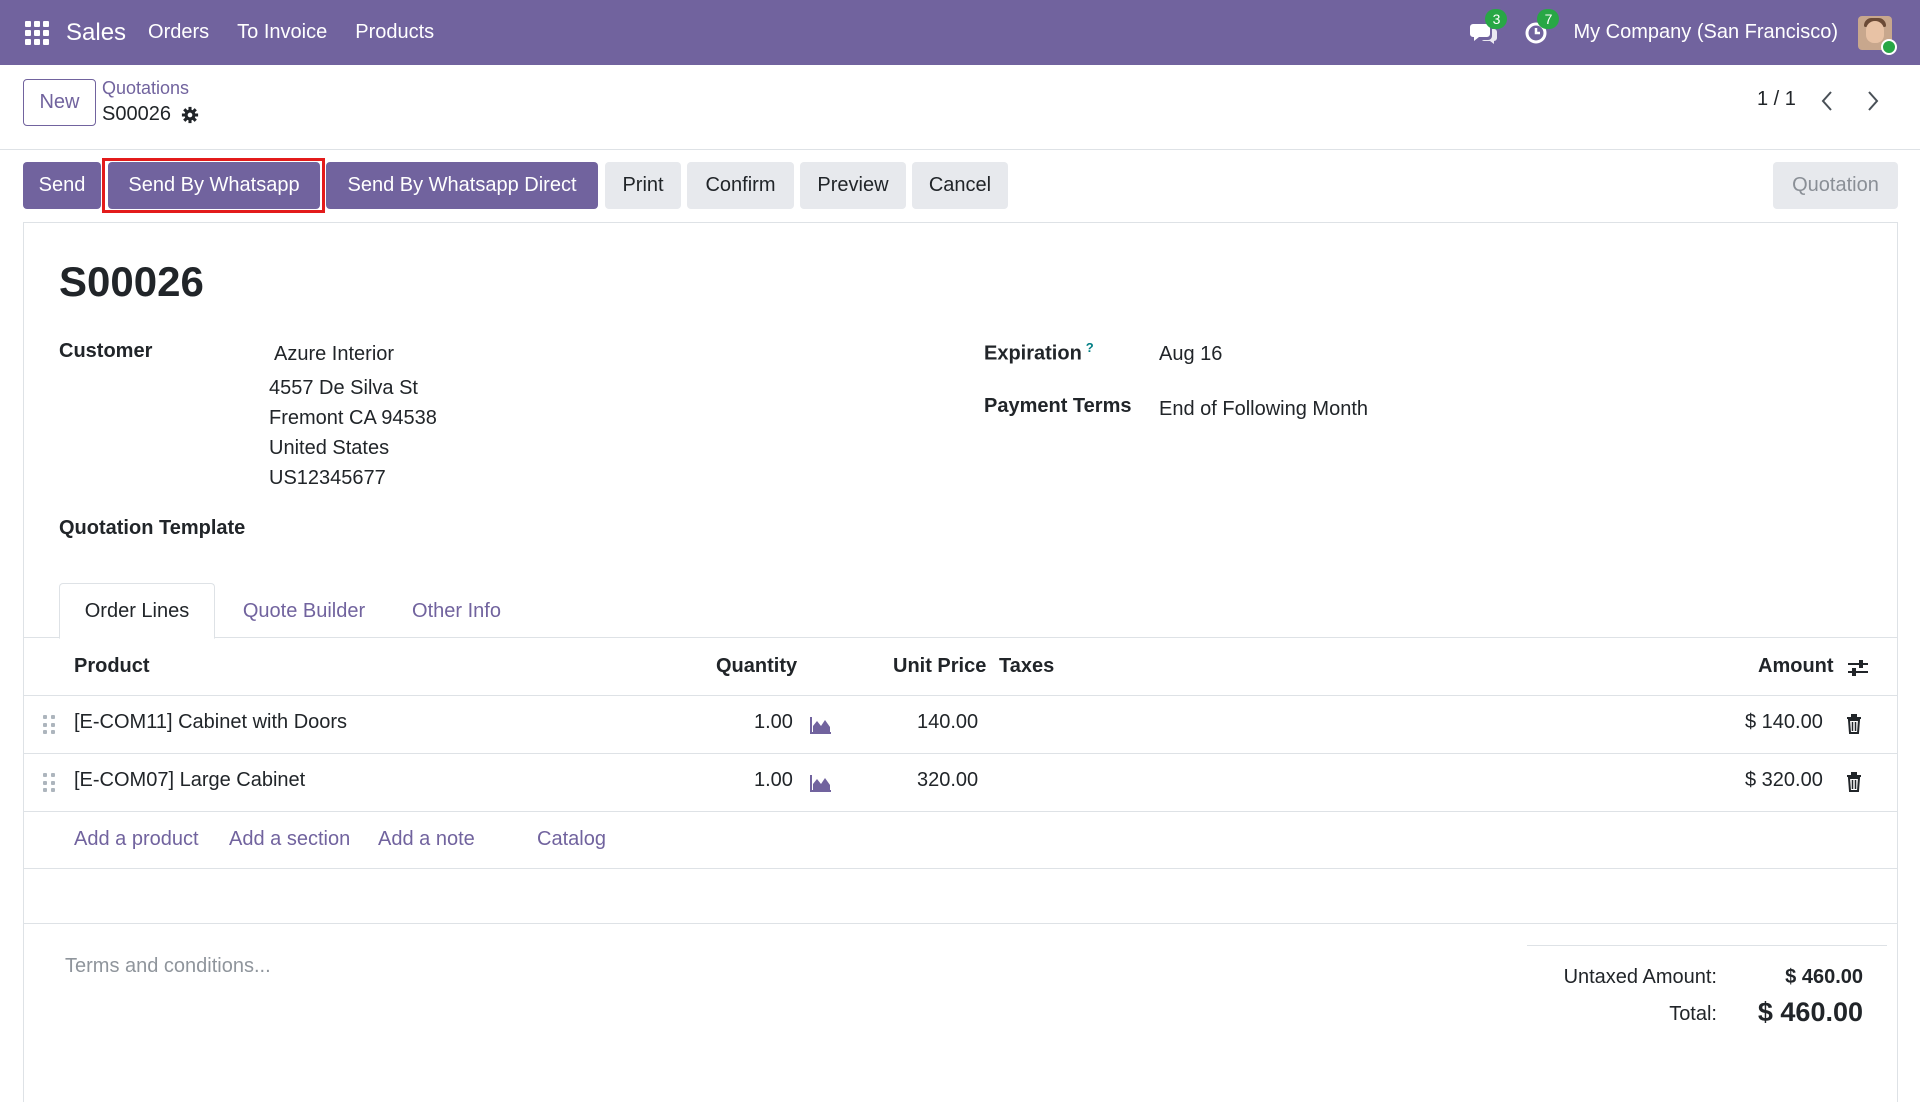  What do you see at coordinates (136, 114) in the screenshot?
I see `record-name: S00026` at bounding box center [136, 114].